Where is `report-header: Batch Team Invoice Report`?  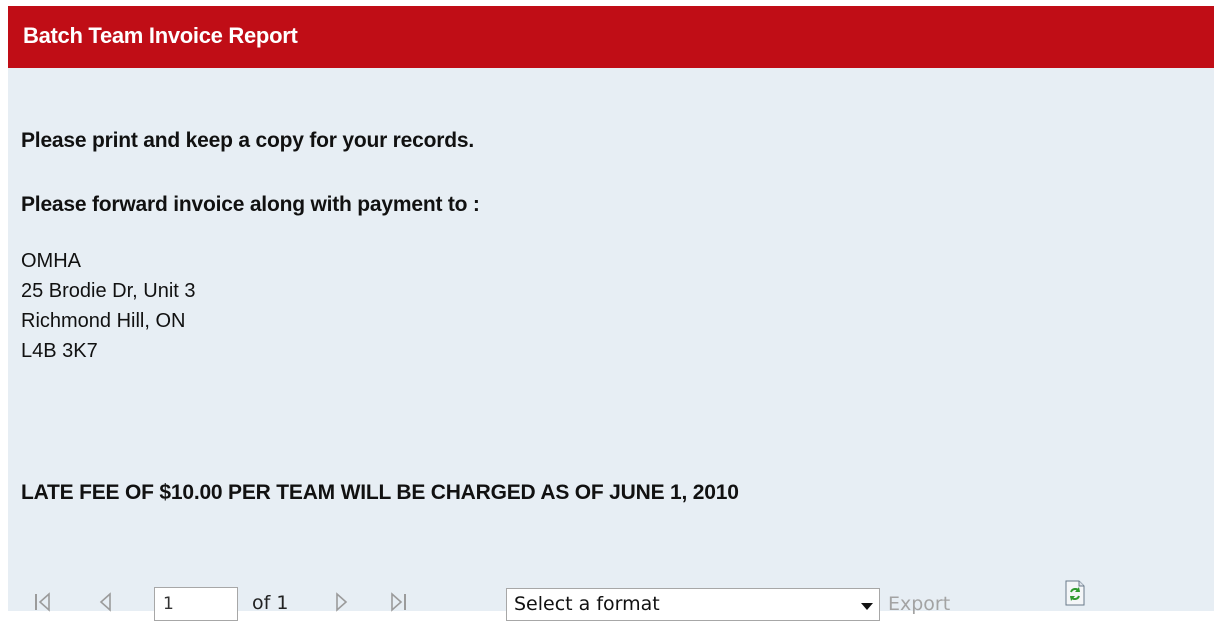 report-header: Batch Team Invoice Report is located at coordinates (611, 37).